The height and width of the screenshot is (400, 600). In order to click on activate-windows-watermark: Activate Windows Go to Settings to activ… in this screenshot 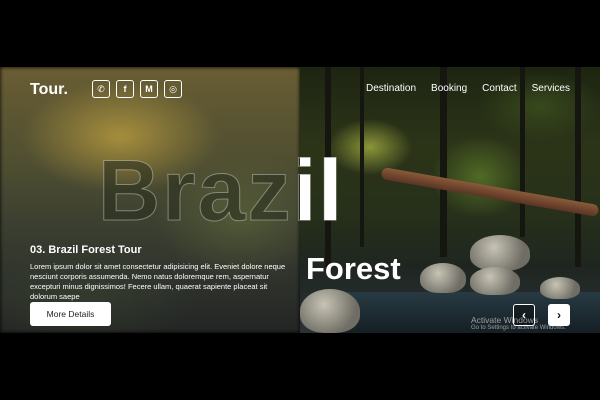, I will do `click(518, 323)`.